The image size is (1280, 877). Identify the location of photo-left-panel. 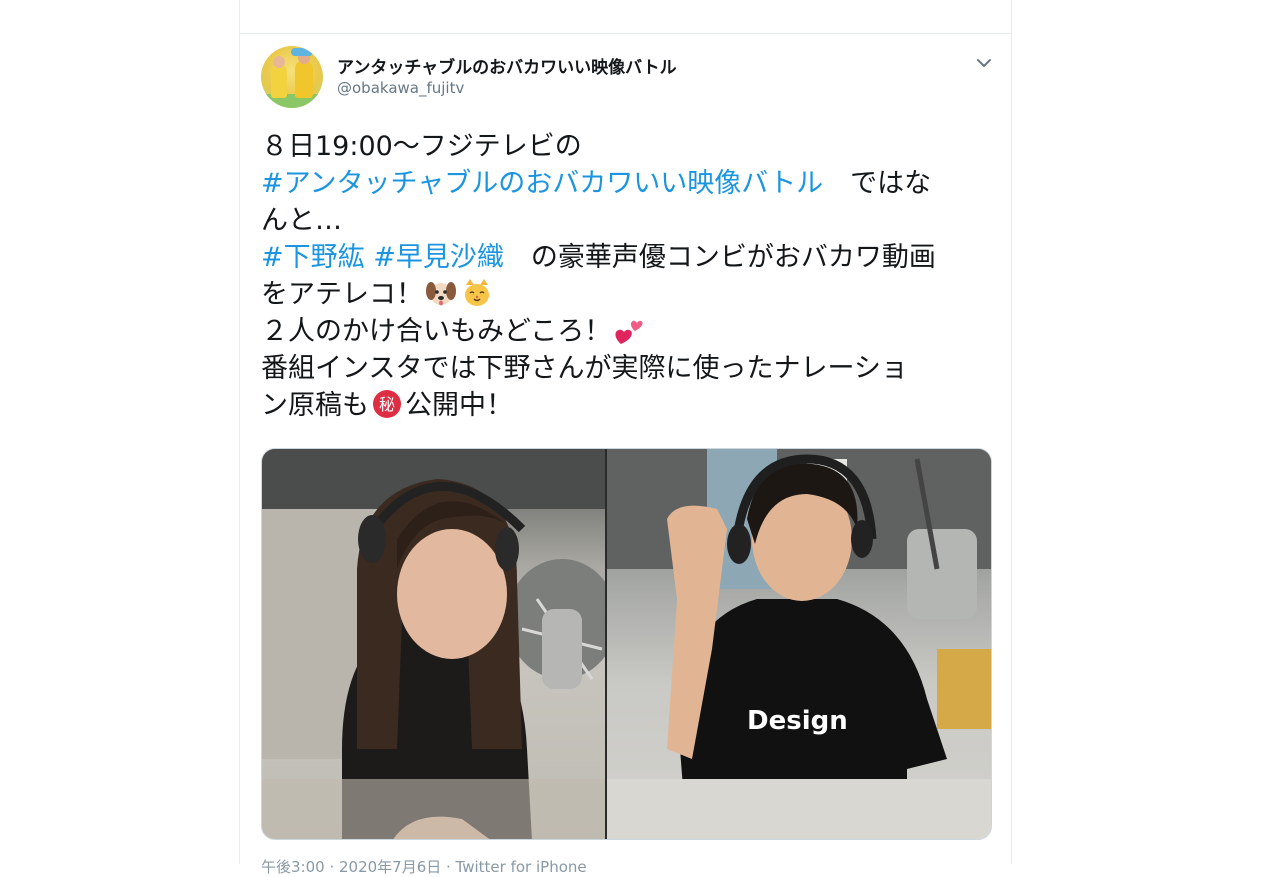
(439, 644).